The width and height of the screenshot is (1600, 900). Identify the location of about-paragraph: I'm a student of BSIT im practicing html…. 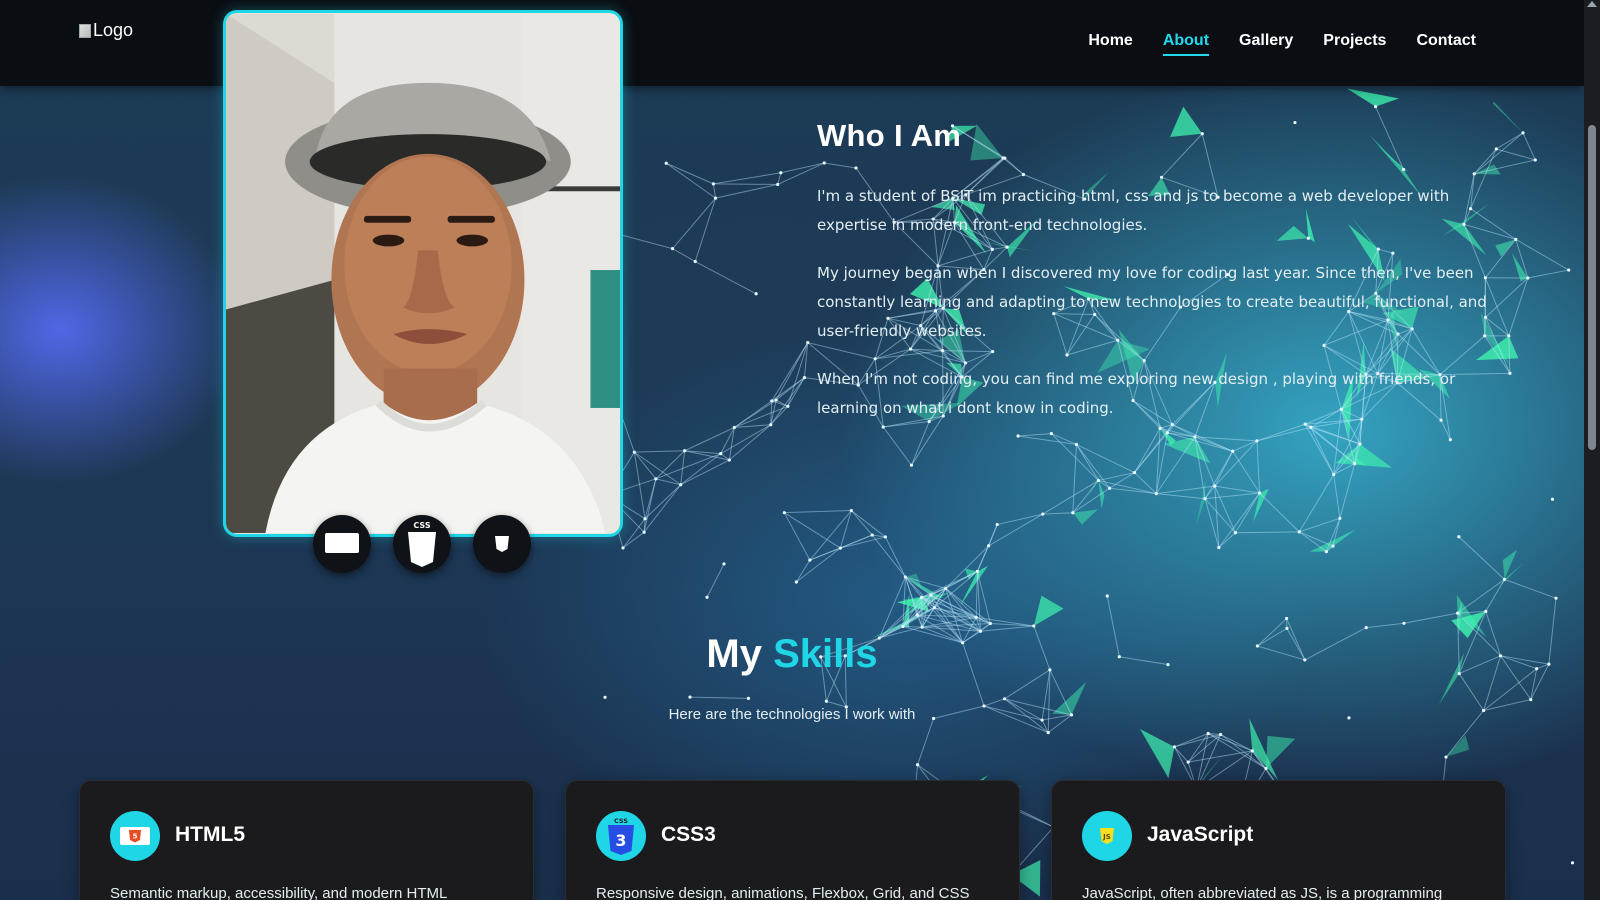
(1133, 210).